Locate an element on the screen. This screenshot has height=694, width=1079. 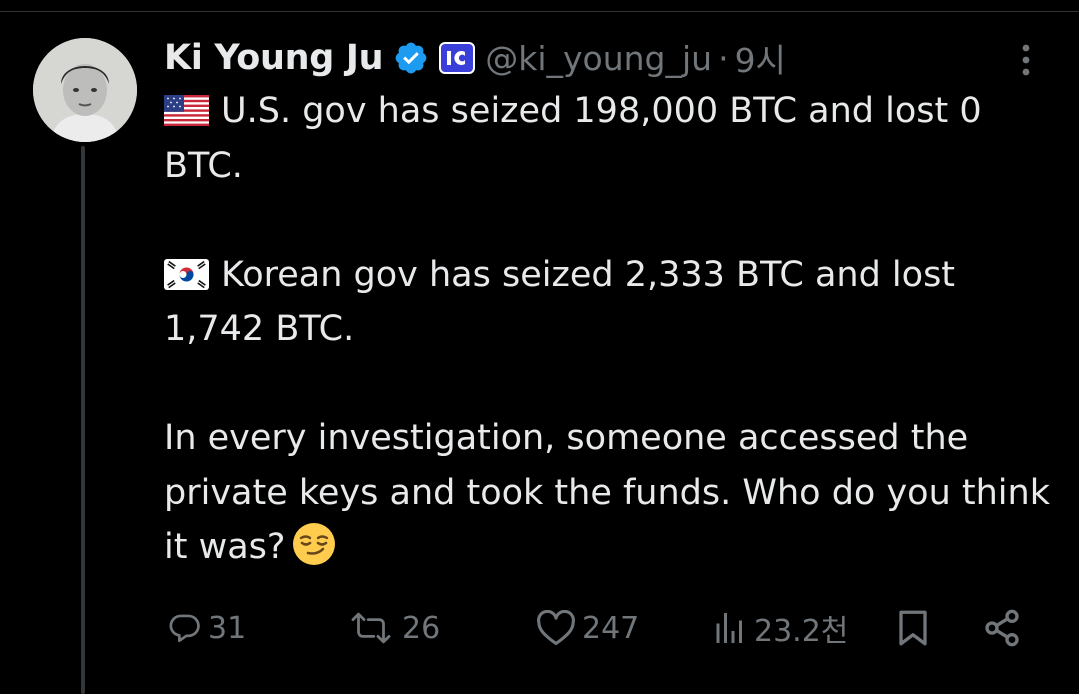
top-divider is located at coordinates (539, 6).